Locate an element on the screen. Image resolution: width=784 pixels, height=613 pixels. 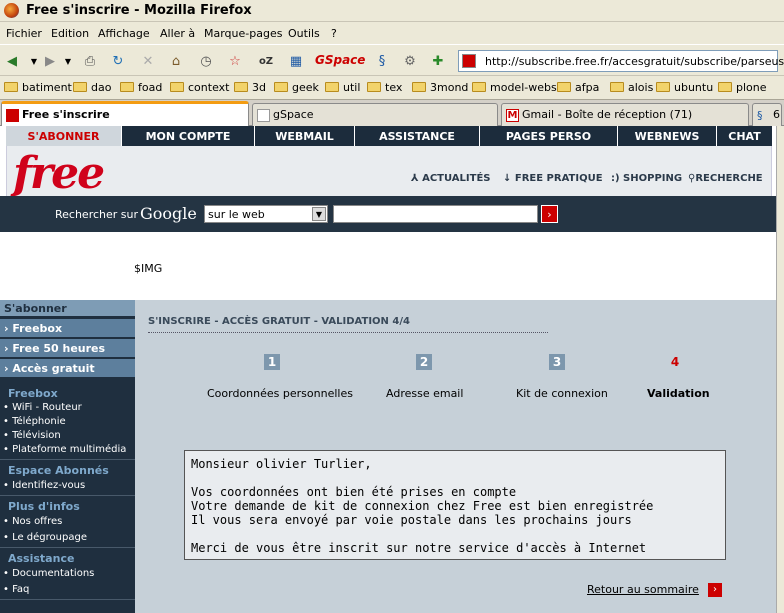
free-logo: free is located at coordinates (59, 173).